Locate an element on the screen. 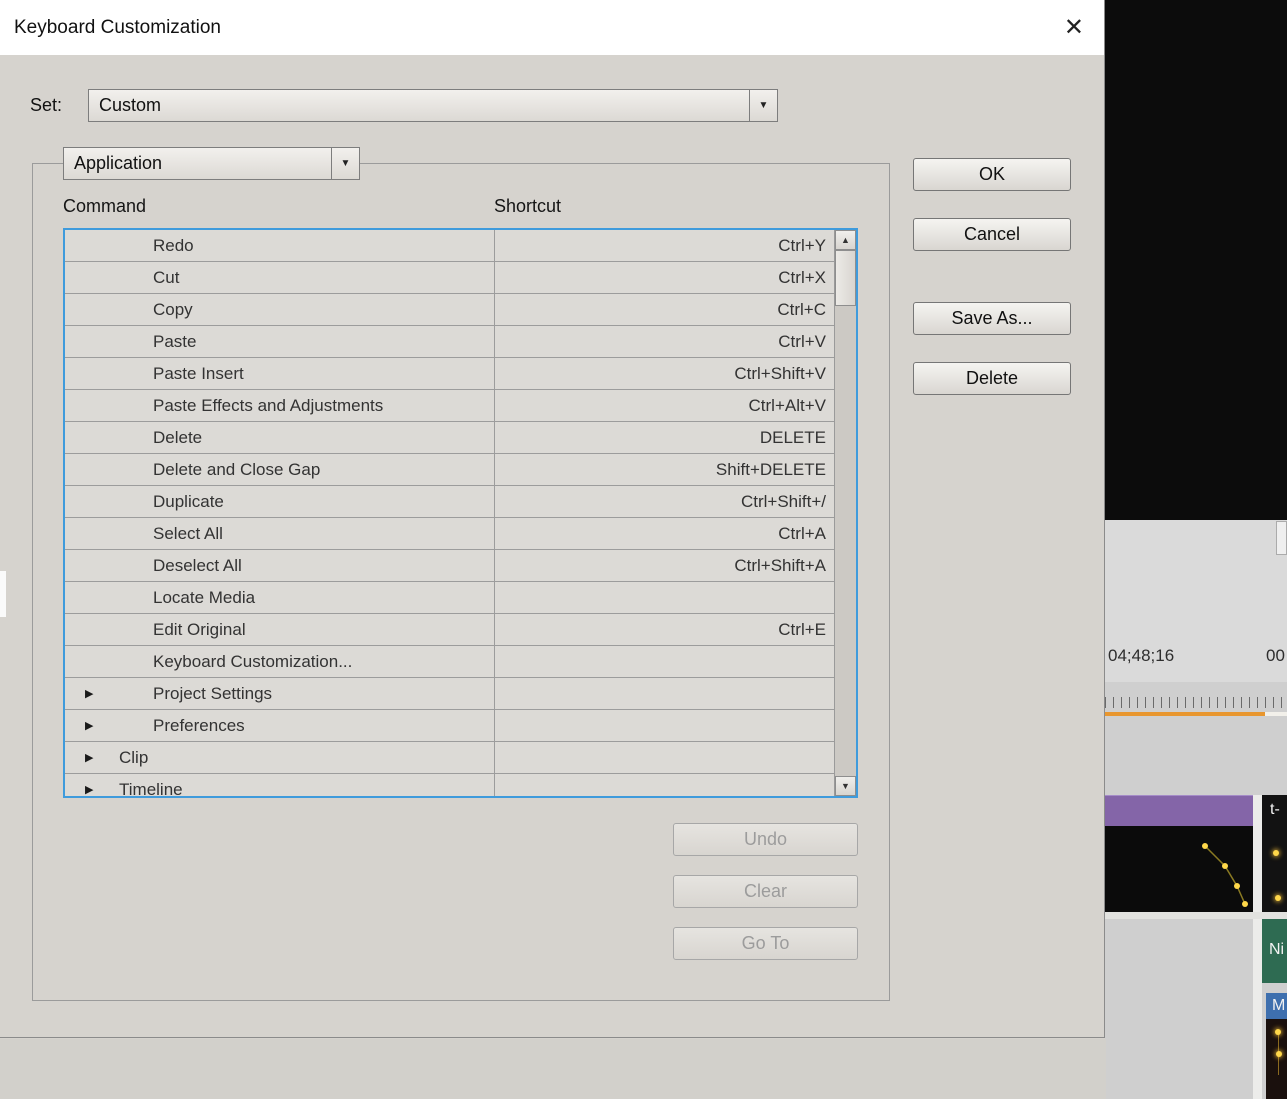  delete-button: Delete is located at coordinates (992, 378).